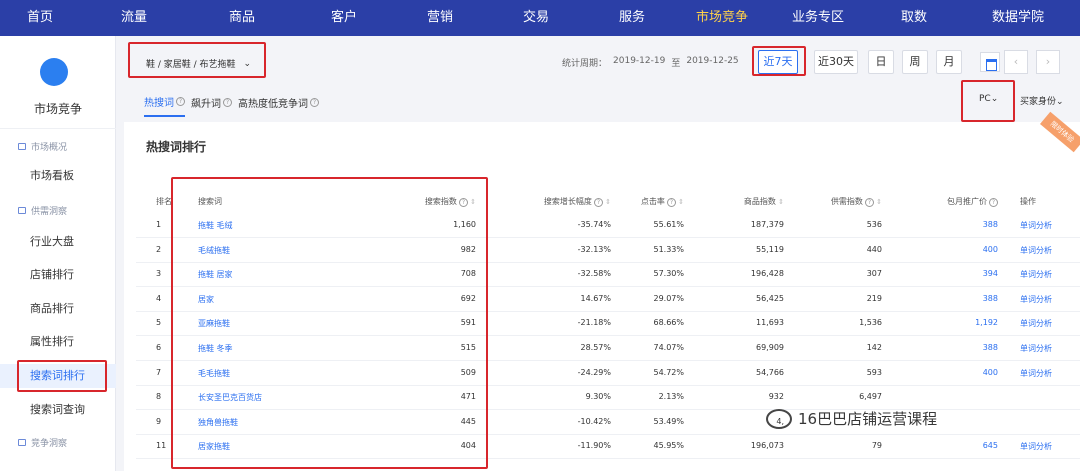  I want to click on wechat-icon, so click(779, 418).